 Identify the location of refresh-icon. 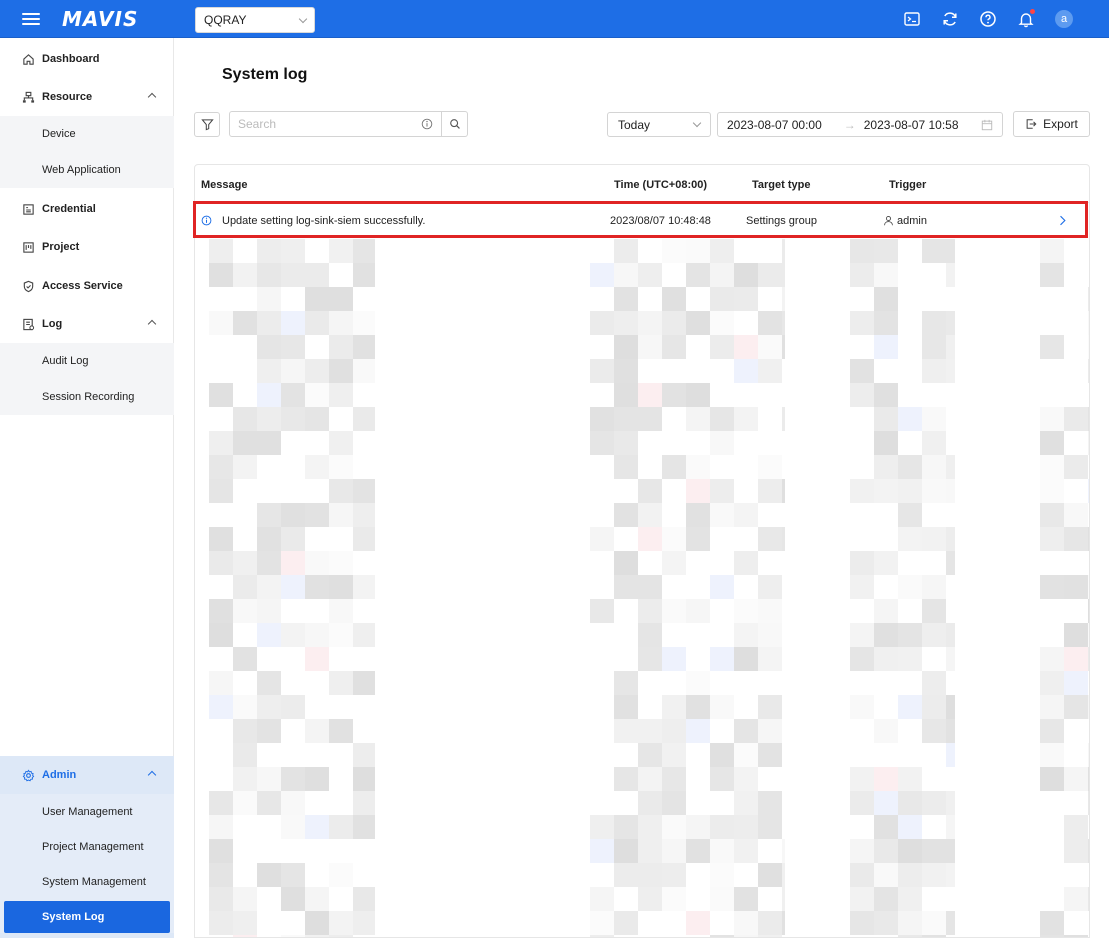
(950, 19).